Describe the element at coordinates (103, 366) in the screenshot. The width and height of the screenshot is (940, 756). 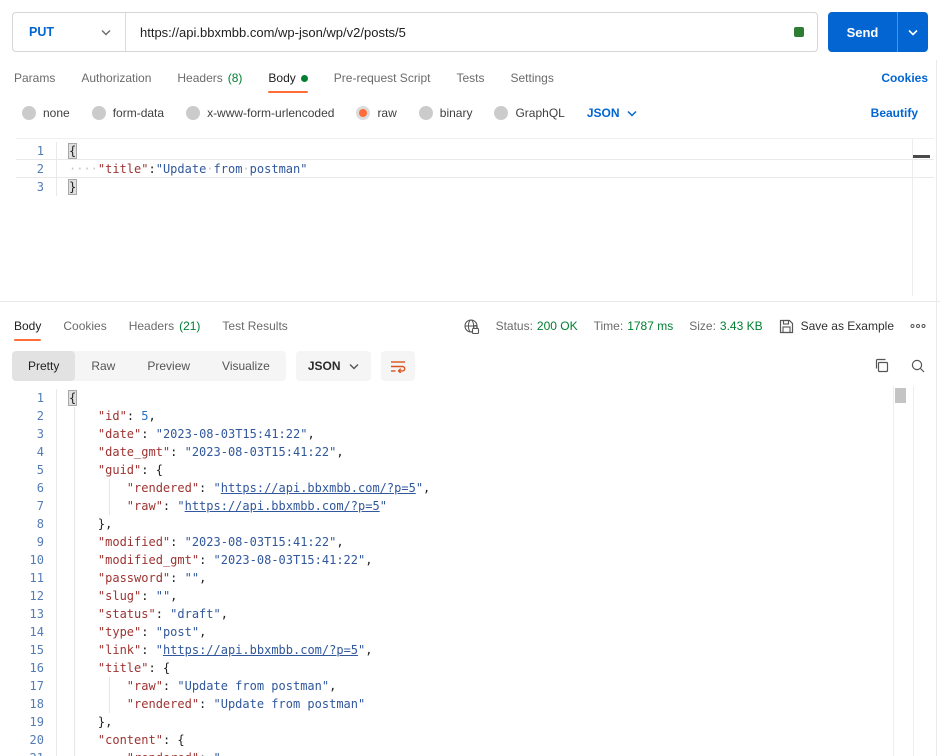
I see `view-tab-raw: Raw` at that location.